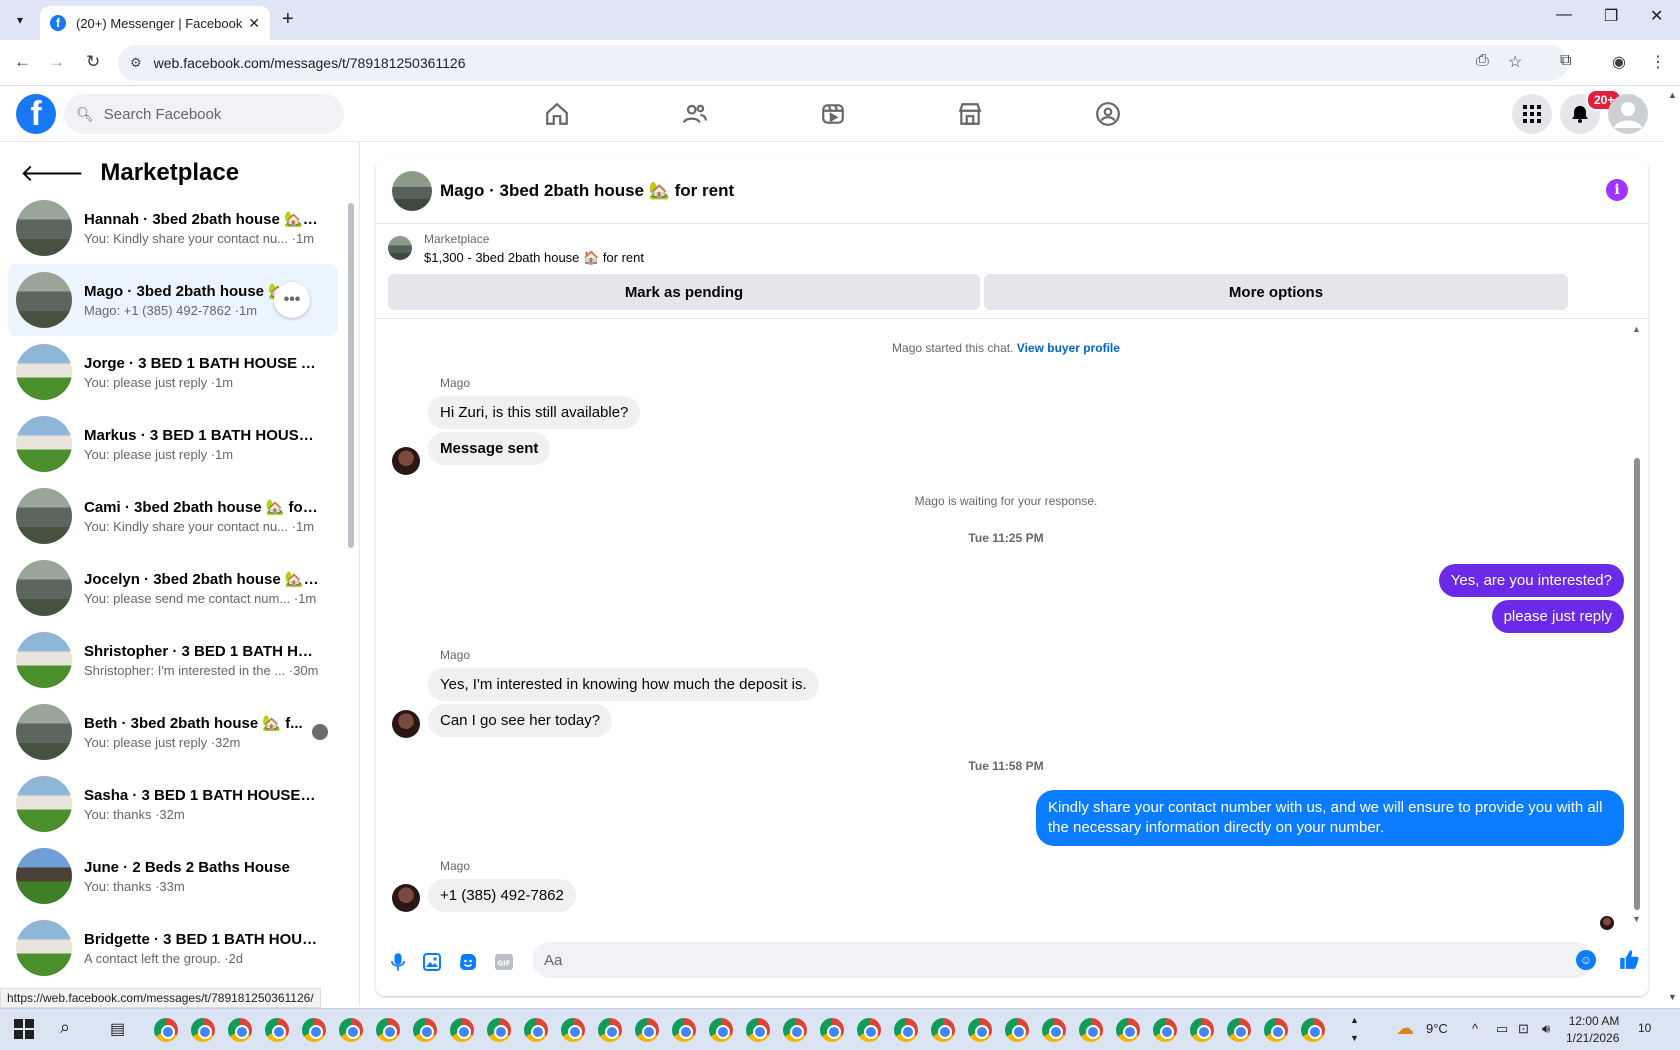 Image resolution: width=1680 pixels, height=1050 pixels. What do you see at coordinates (587, 191) in the screenshot?
I see `chat-title: Mago · 3bed 2bath house 🏡 for rent` at bounding box center [587, 191].